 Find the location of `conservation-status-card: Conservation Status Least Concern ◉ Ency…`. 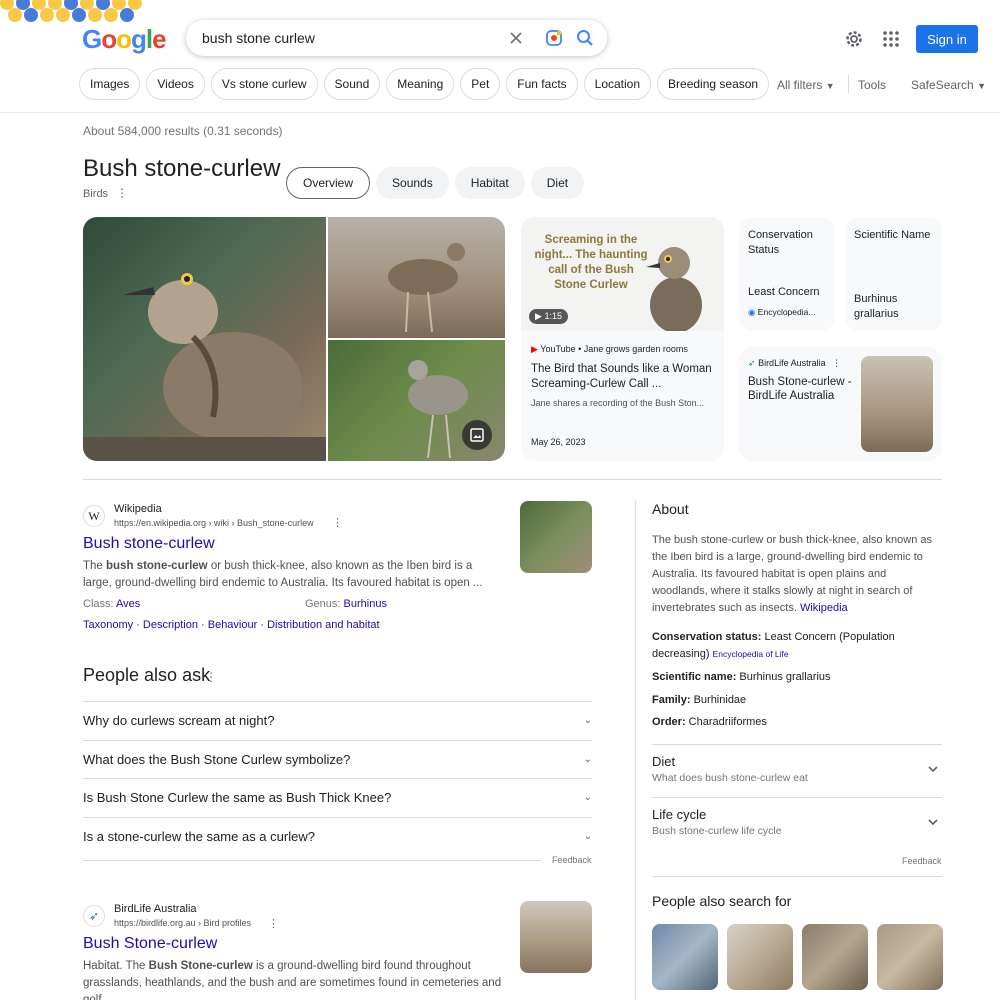

conservation-status-card: Conservation Status Least Concern ◉ Ency… is located at coordinates (787, 274).